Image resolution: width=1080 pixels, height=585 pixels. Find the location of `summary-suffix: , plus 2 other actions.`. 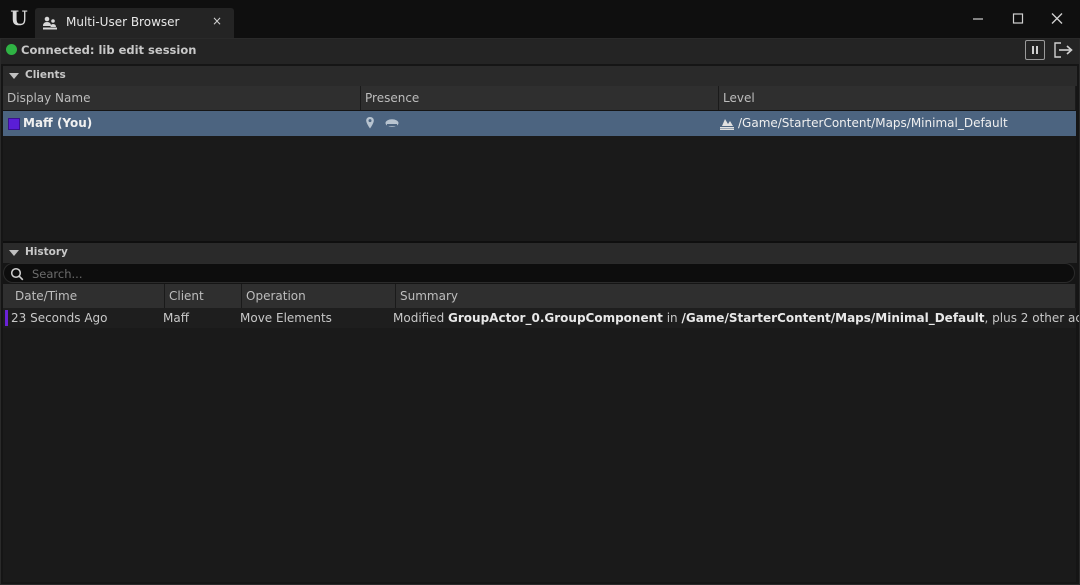

summary-suffix: , plus 2 other actions. is located at coordinates (1032, 318).